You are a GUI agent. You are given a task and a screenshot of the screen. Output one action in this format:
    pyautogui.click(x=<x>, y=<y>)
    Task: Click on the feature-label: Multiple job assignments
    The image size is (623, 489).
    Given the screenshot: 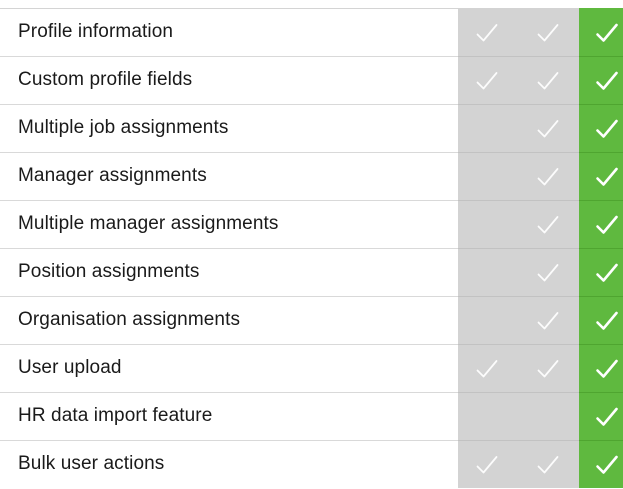 What is the action you would take?
    pyautogui.click(x=123, y=127)
    